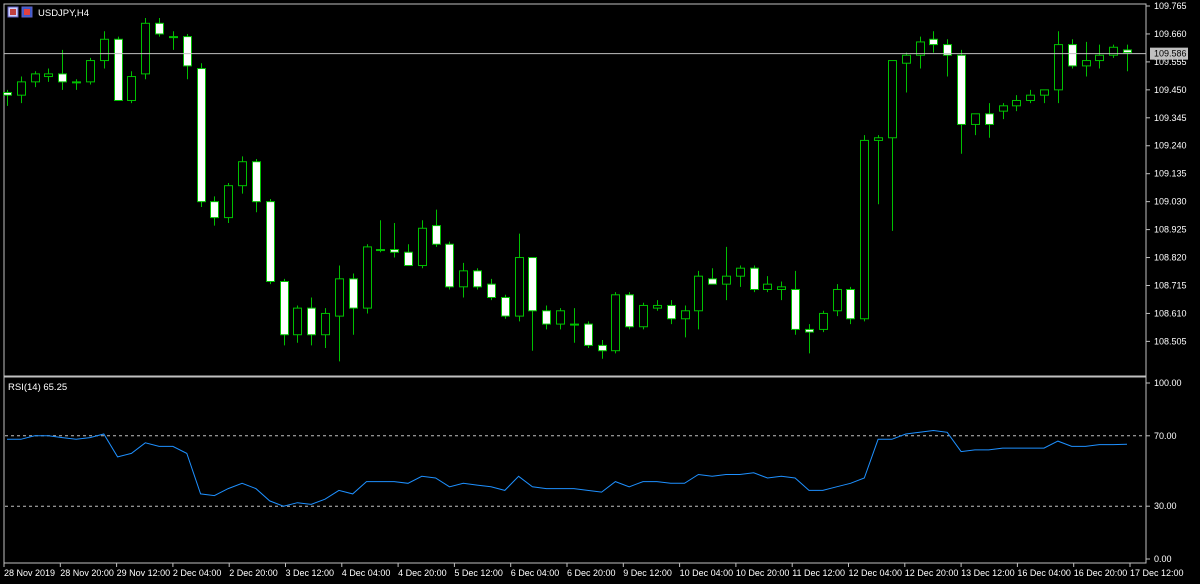 The image size is (1200, 584). Describe the element at coordinates (876, 573) in the screenshot. I see `time-tick-label: 12 Dec 04:00` at that location.